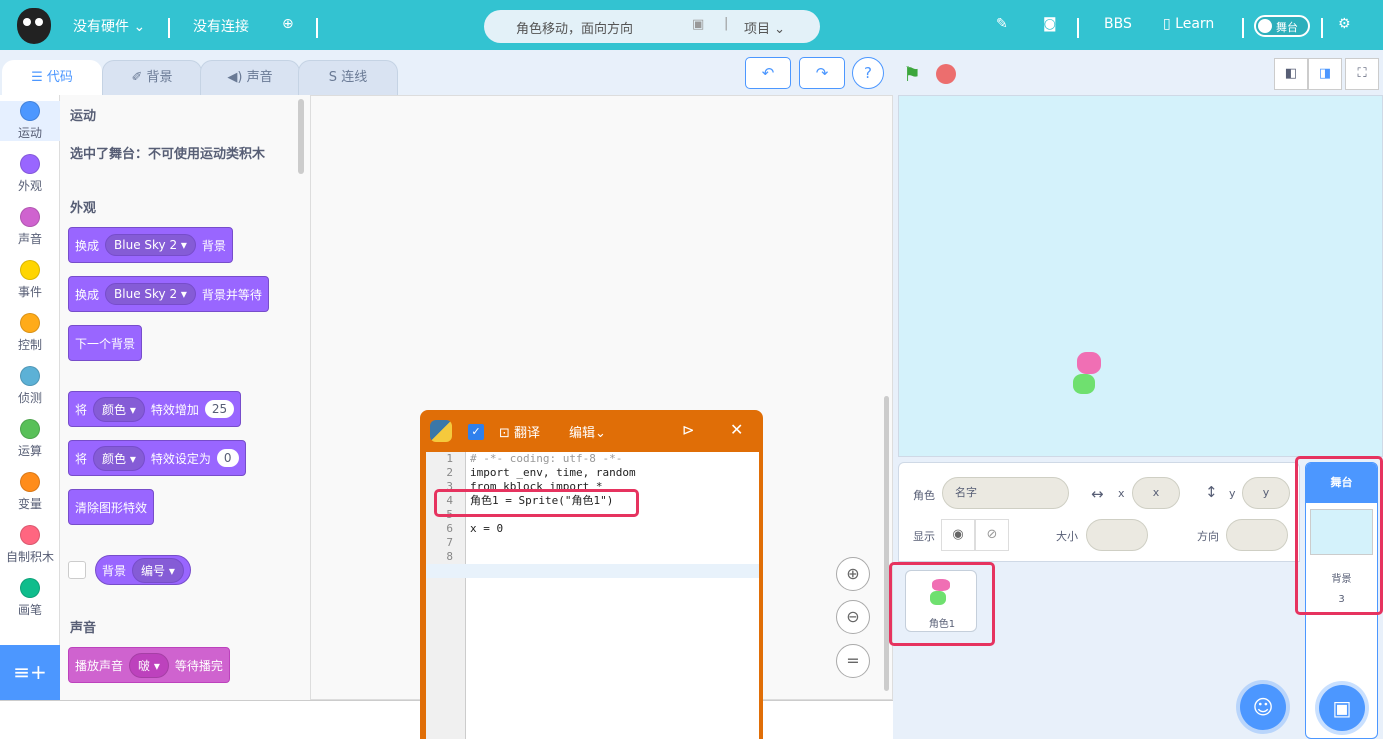  I want to click on sound-dropdown: 啵 ▾, so click(149, 665).